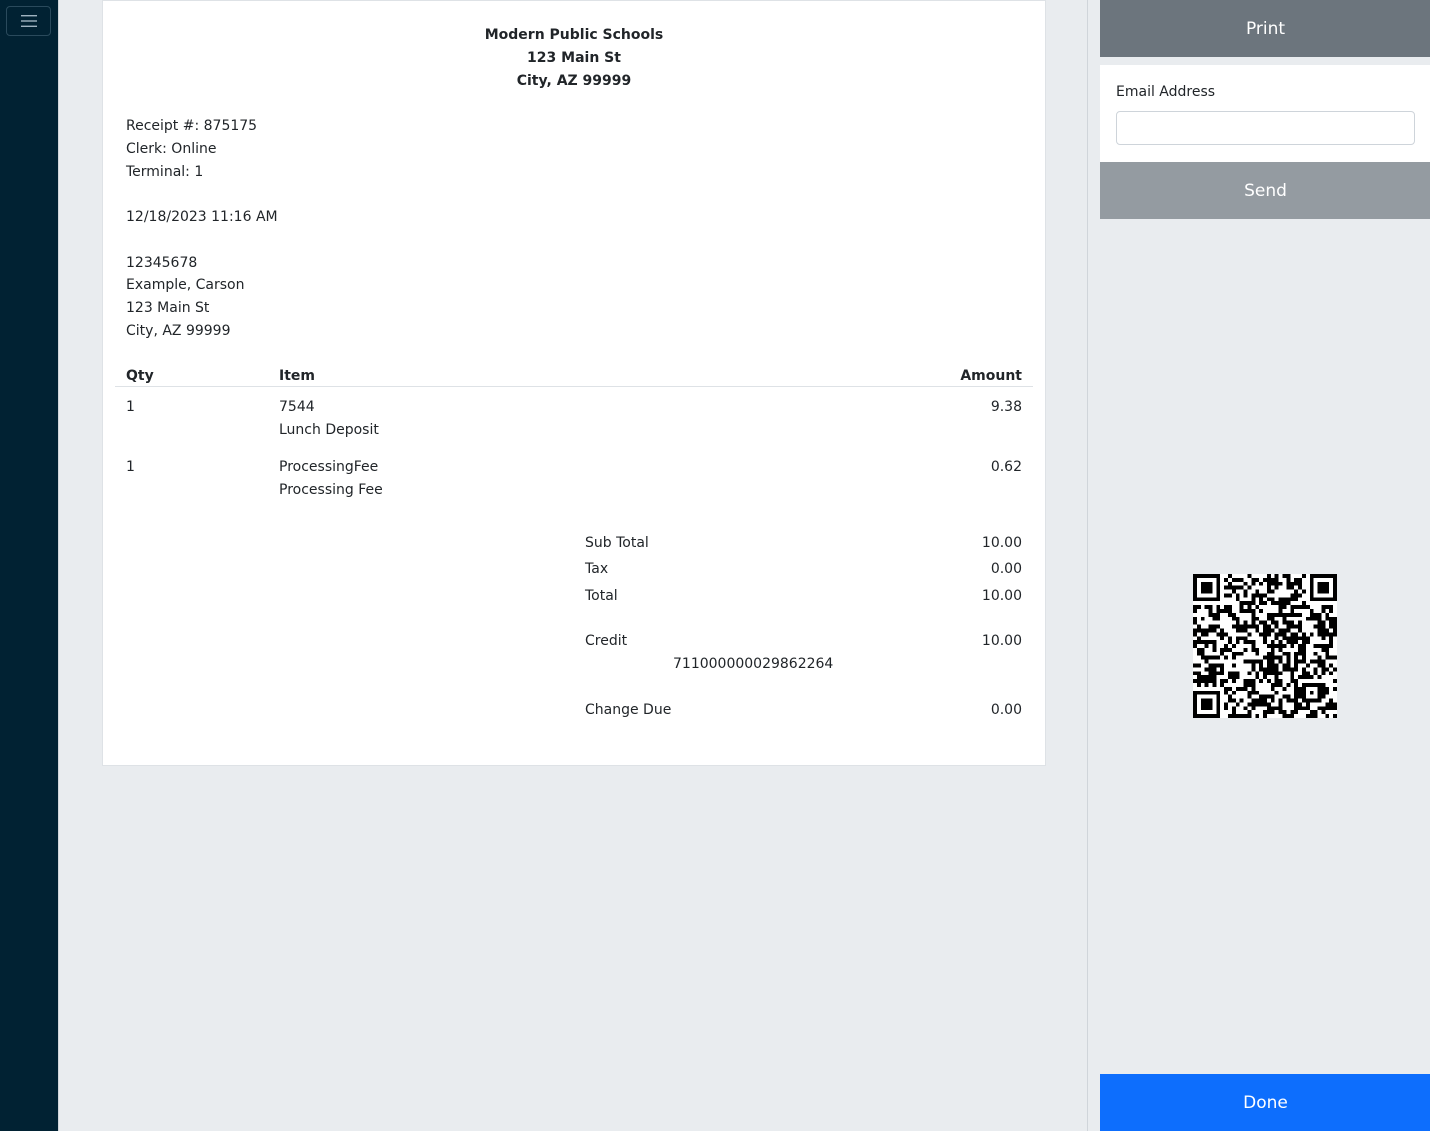  I want to click on sidebar, so click(29, 565).